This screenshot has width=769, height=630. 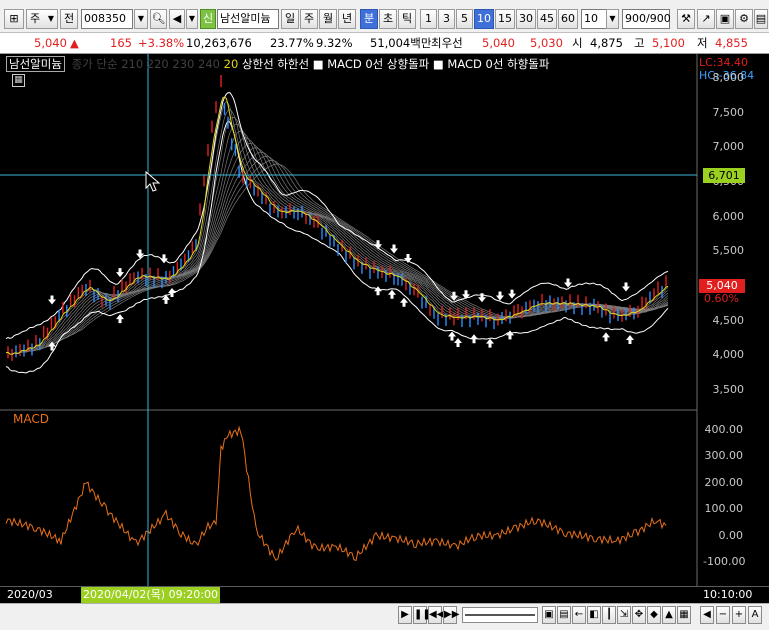 I want to click on tab-monthly: 월, so click(x=328, y=19).